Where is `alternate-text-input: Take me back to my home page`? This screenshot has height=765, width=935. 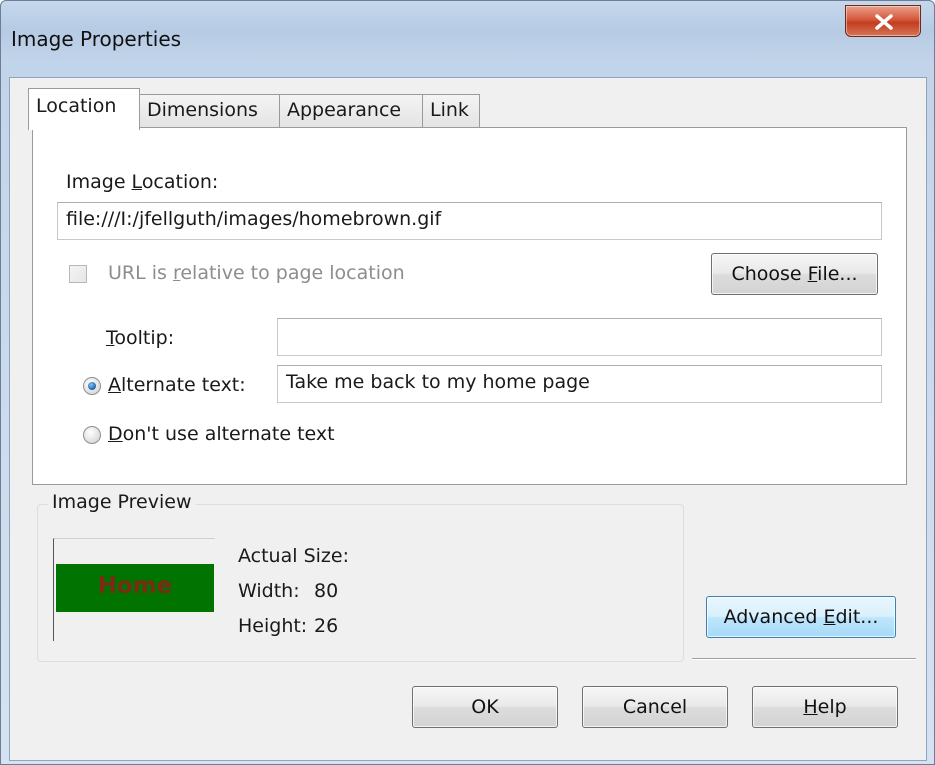 alternate-text-input: Take me back to my home page is located at coordinates (579, 384).